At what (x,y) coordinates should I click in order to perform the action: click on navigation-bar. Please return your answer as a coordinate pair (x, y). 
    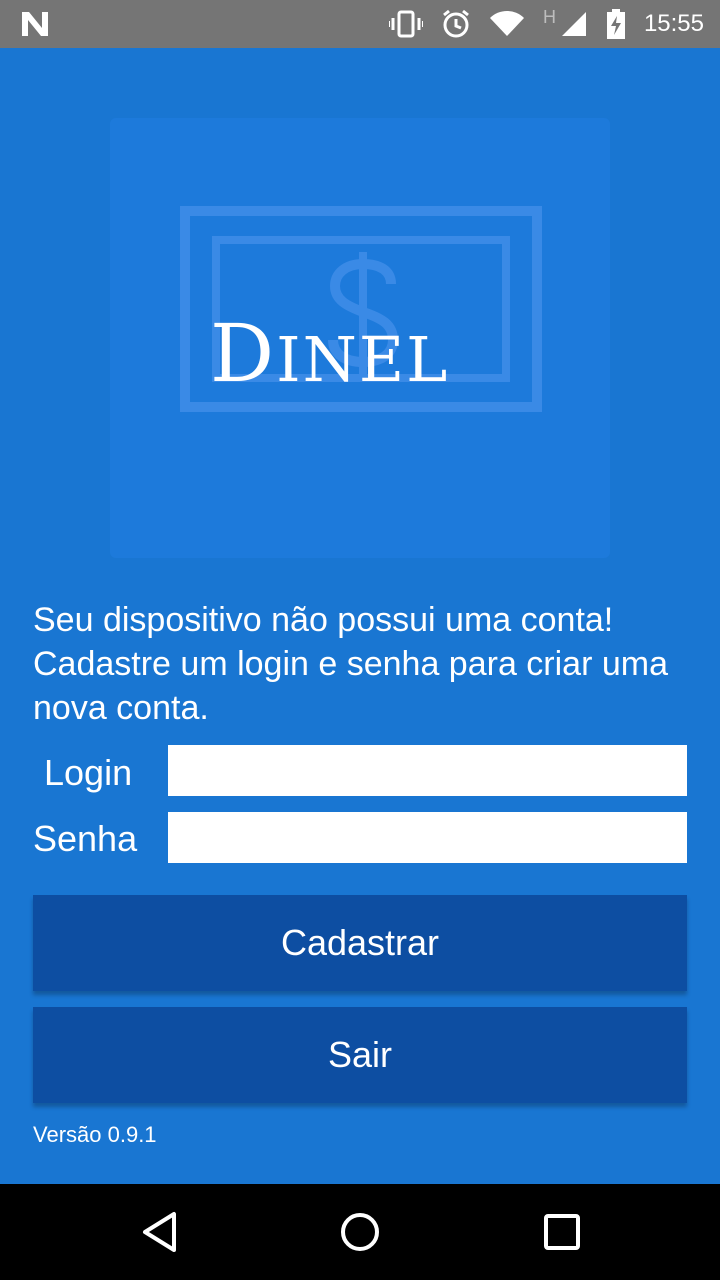
    Looking at the image, I should click on (360, 1232).